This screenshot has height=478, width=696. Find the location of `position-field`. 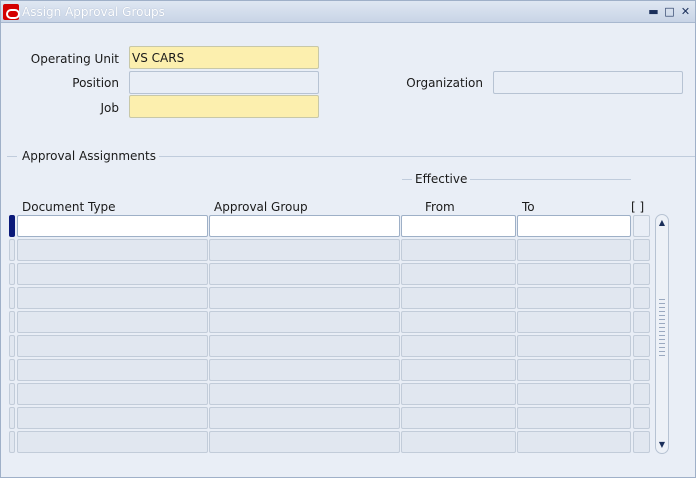

position-field is located at coordinates (224, 82).